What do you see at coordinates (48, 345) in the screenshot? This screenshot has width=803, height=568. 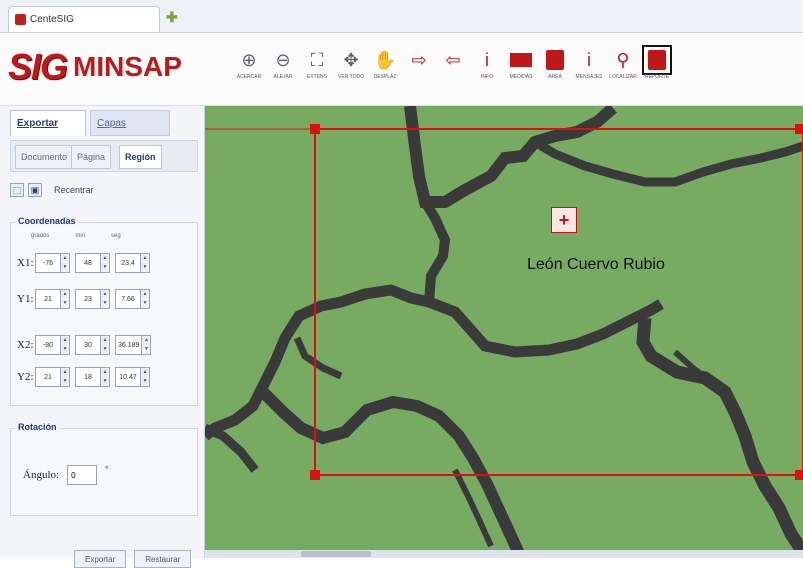 I see `coord-value: -80` at bounding box center [48, 345].